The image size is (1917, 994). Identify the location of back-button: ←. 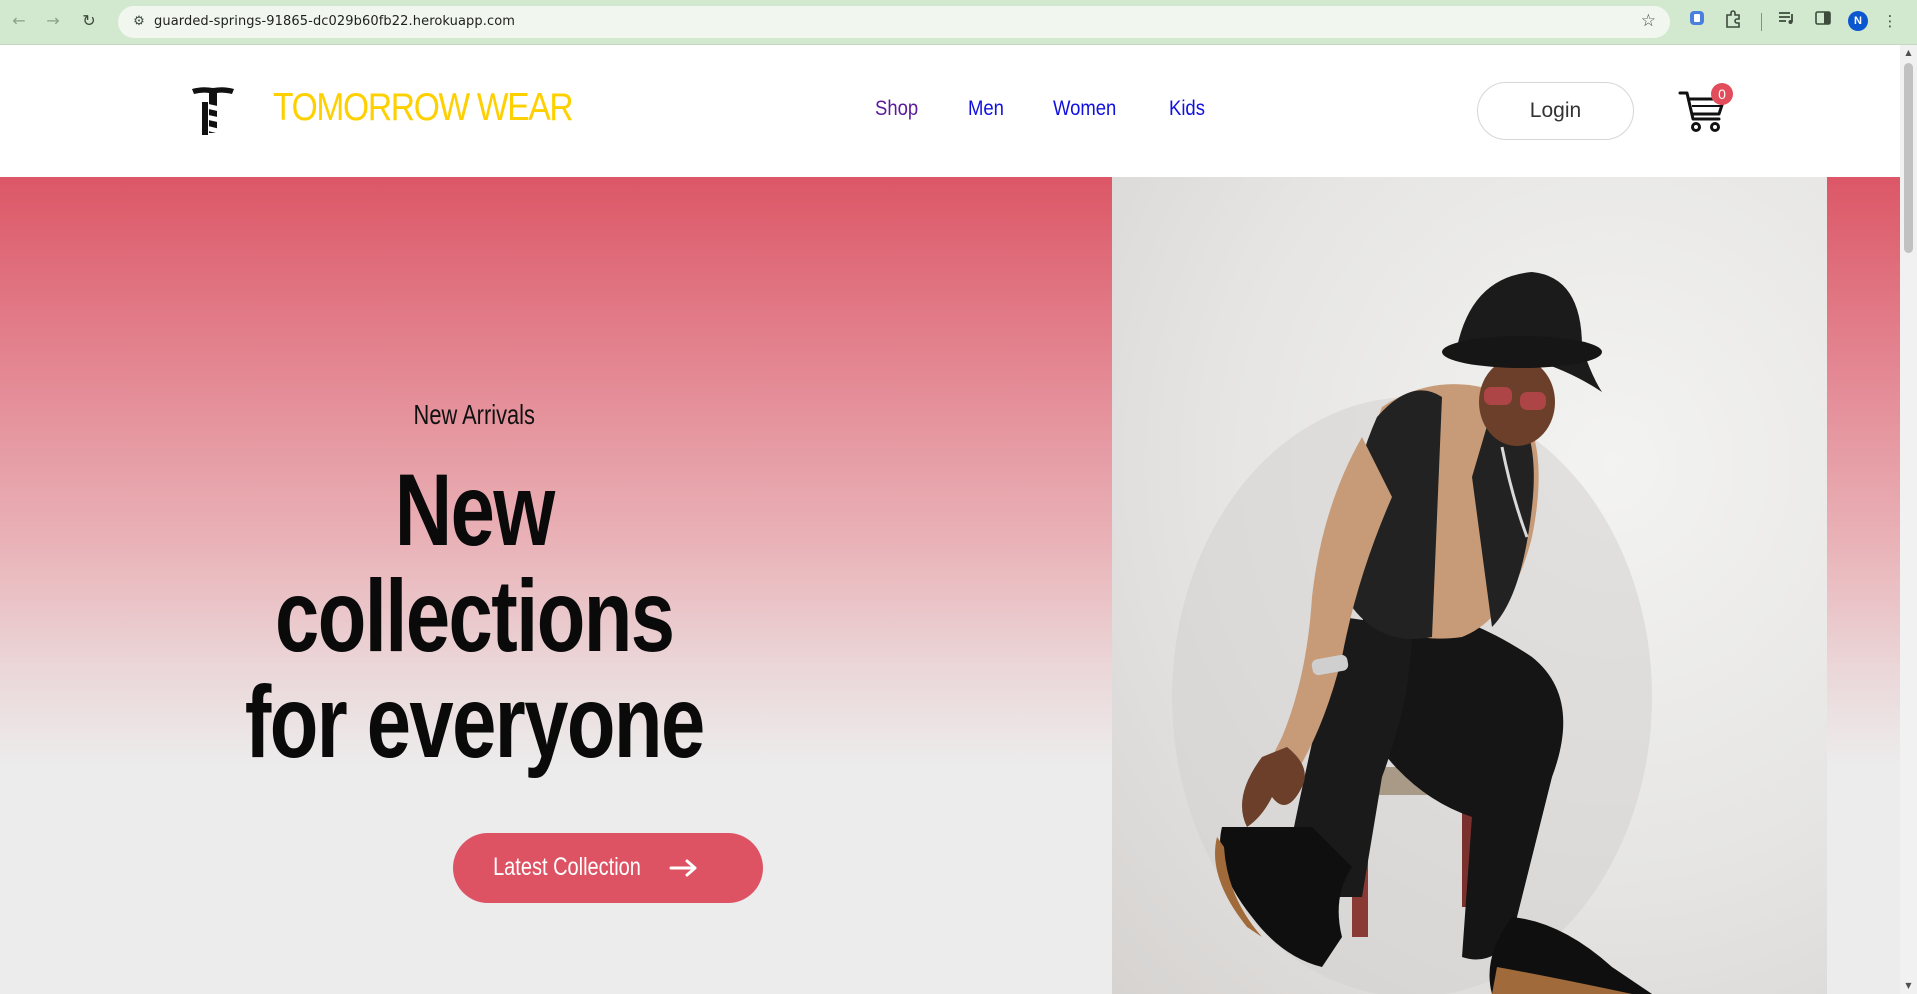
(19, 21).